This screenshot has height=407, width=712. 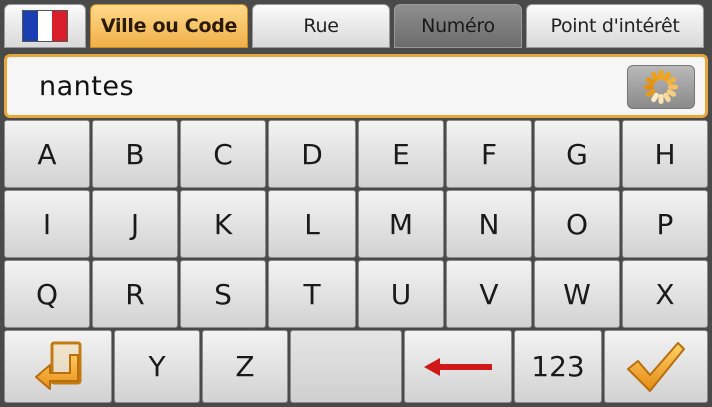 I want to click on tab-street: Rue, so click(x=321, y=26).